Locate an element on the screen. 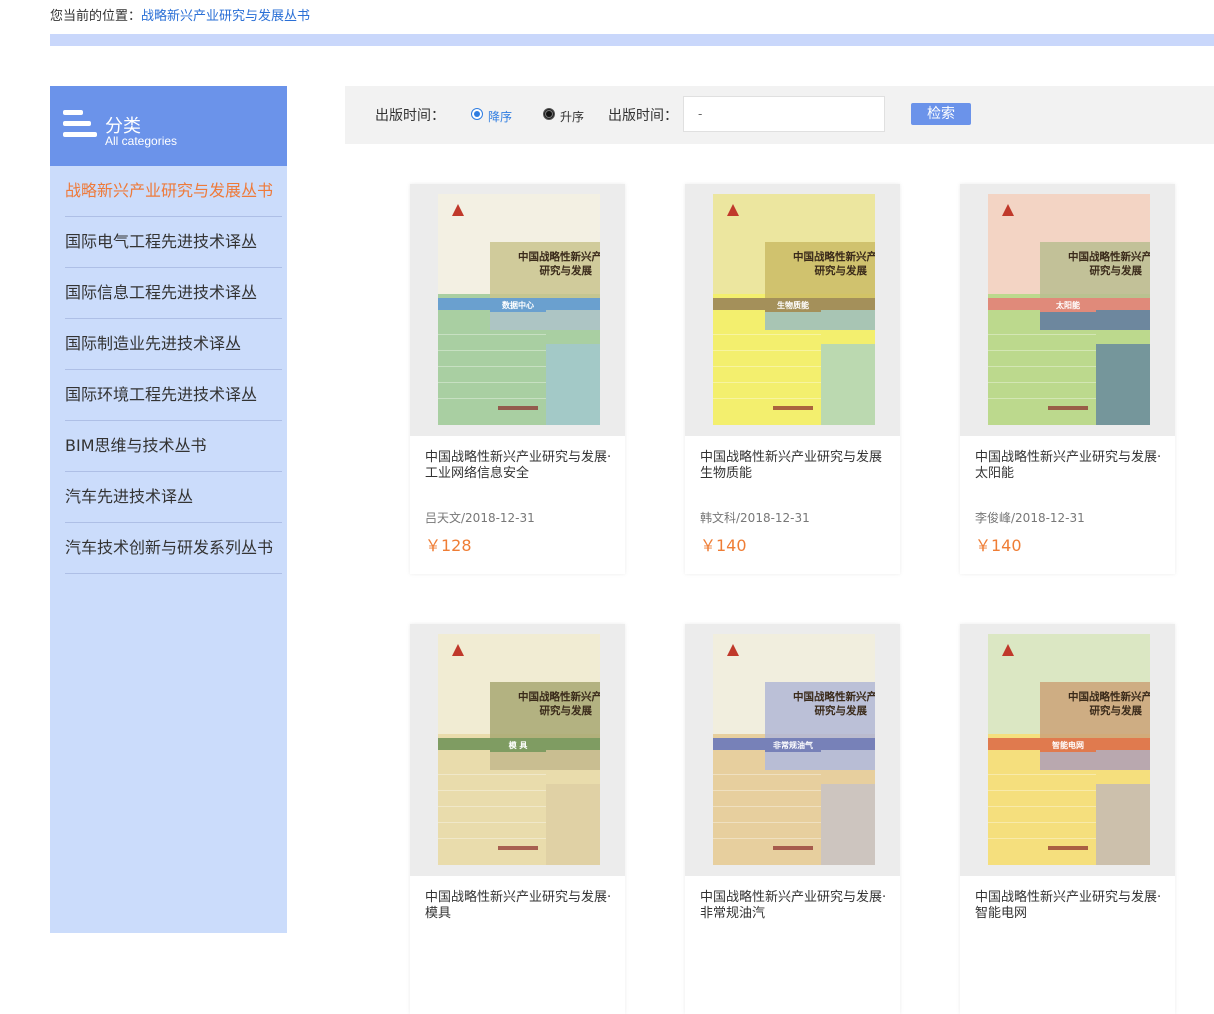  book-cover-image: 中国战略性新兴产业研究与发展太阳能 is located at coordinates (1069, 309).